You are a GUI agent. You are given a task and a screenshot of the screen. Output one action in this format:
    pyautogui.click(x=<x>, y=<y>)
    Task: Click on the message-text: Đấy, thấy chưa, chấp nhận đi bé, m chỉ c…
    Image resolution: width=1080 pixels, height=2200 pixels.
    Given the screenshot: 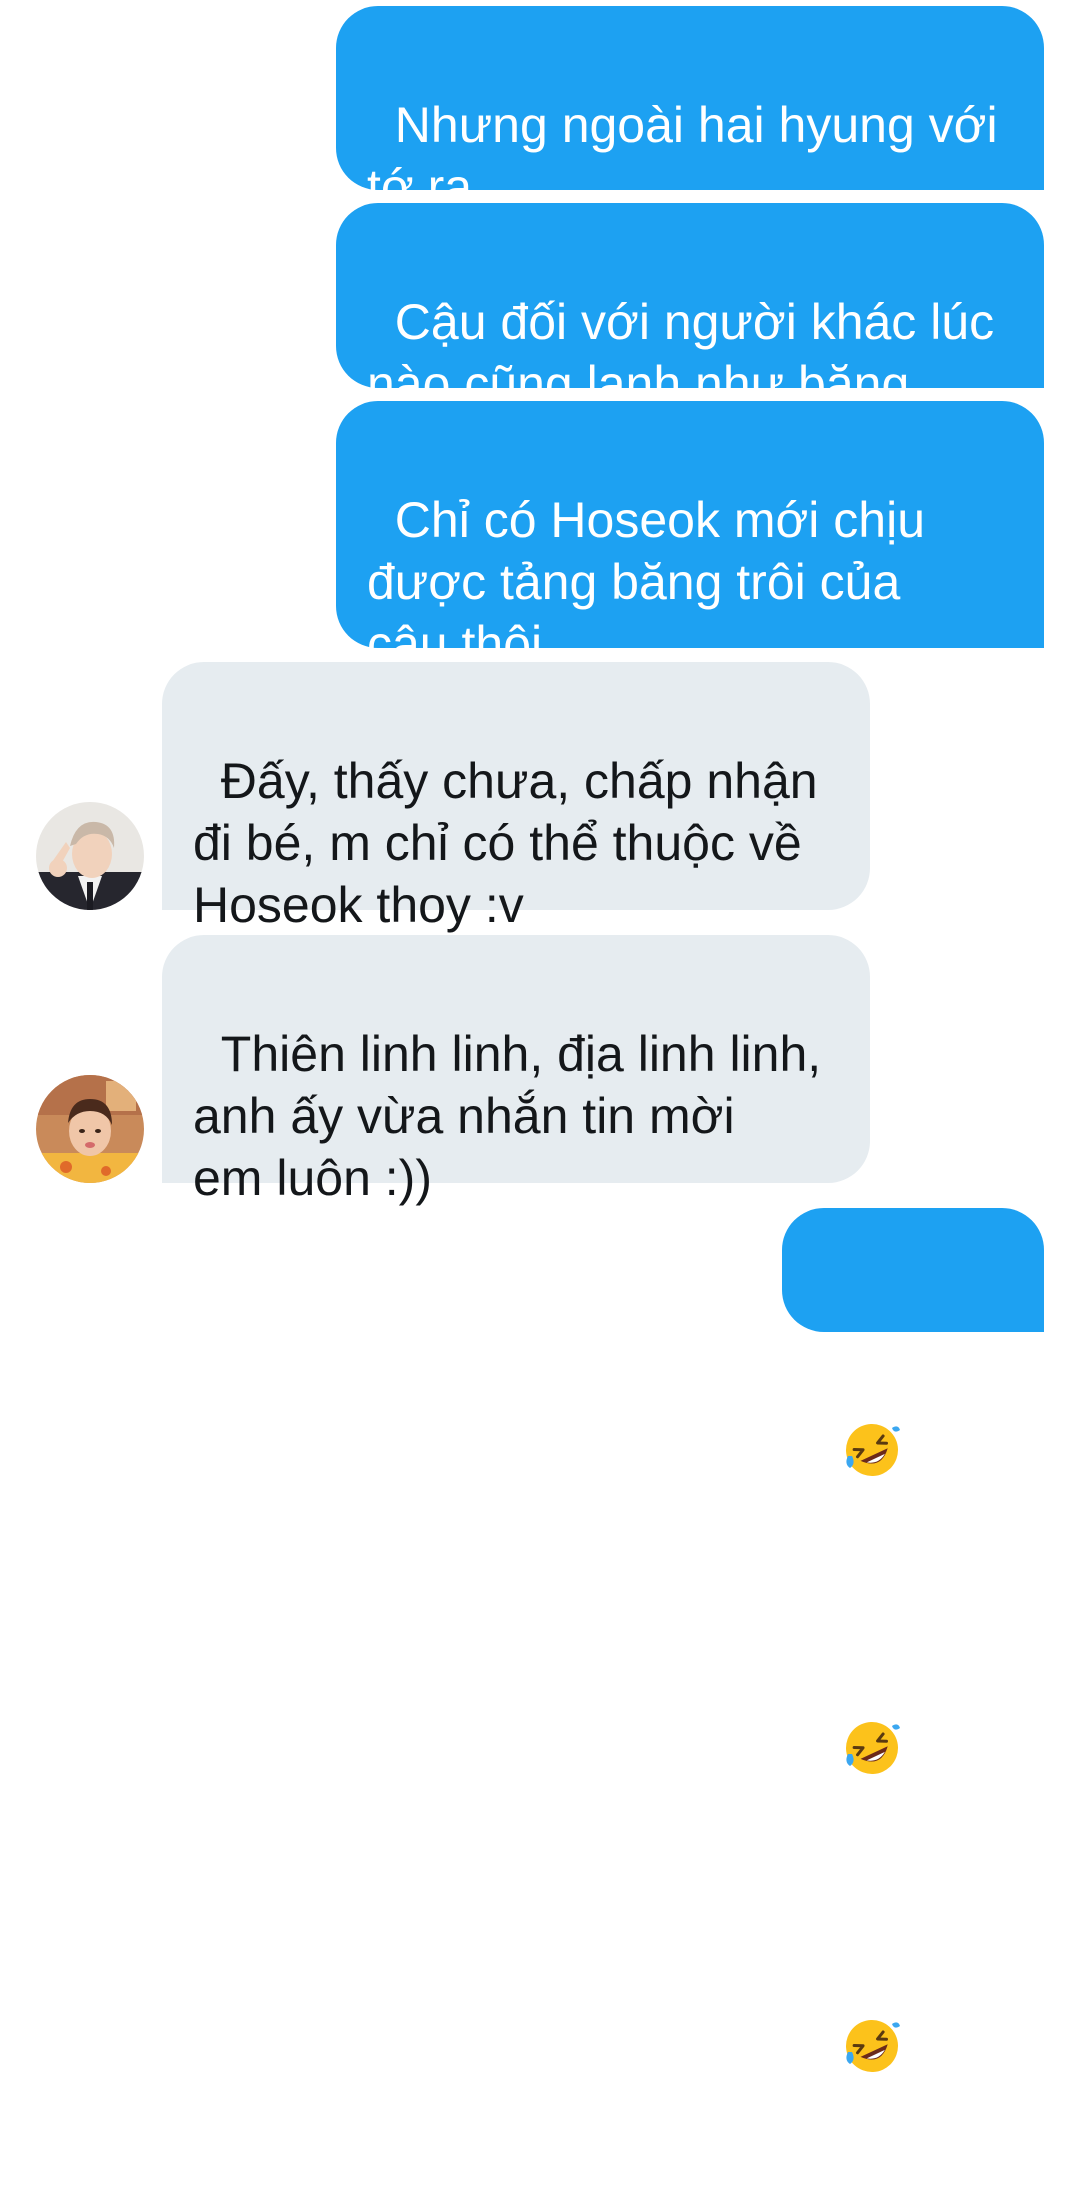 What is the action you would take?
    pyautogui.click(x=505, y=843)
    